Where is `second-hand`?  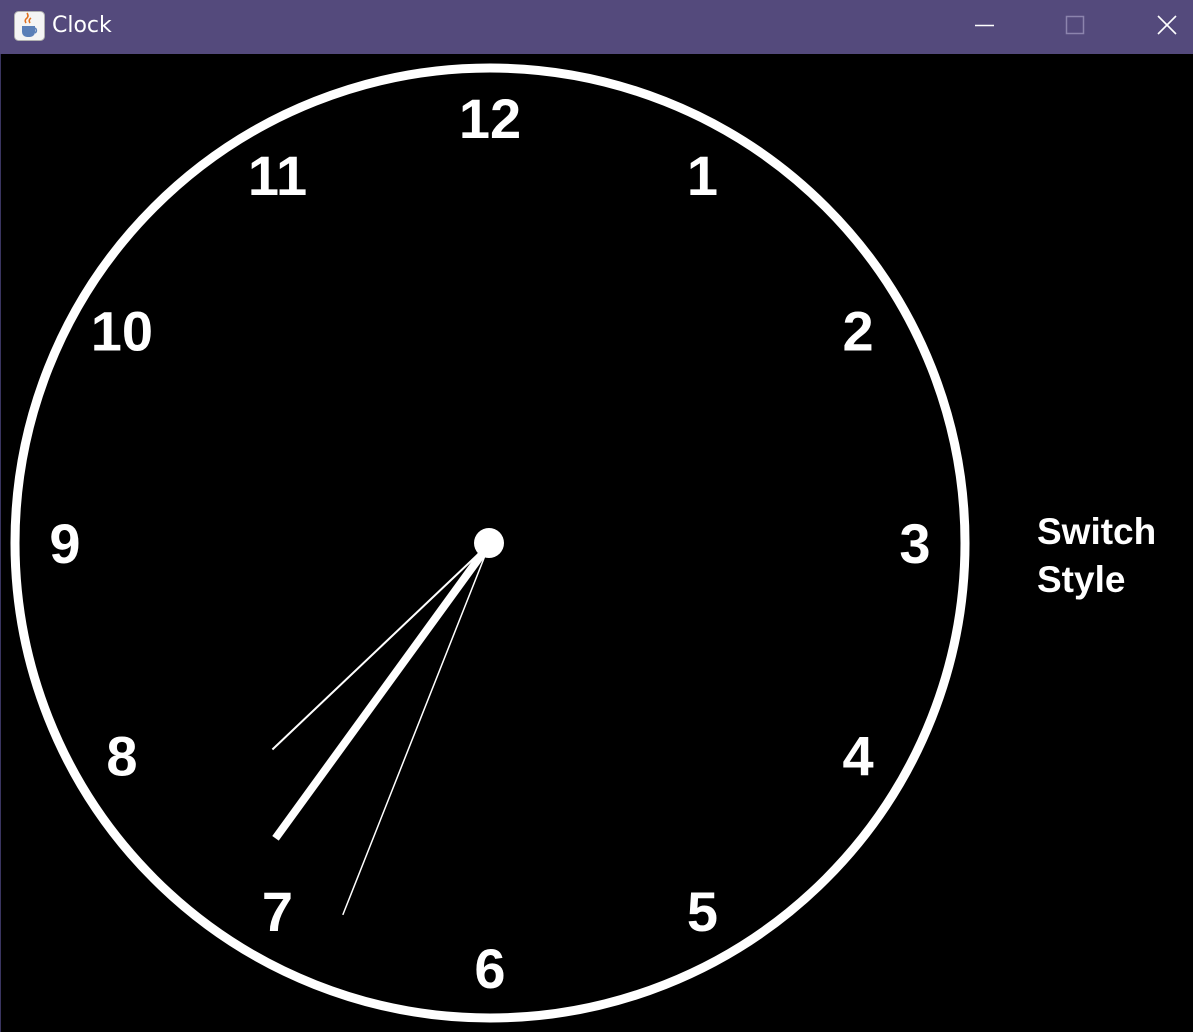 second-hand is located at coordinates (383, 690).